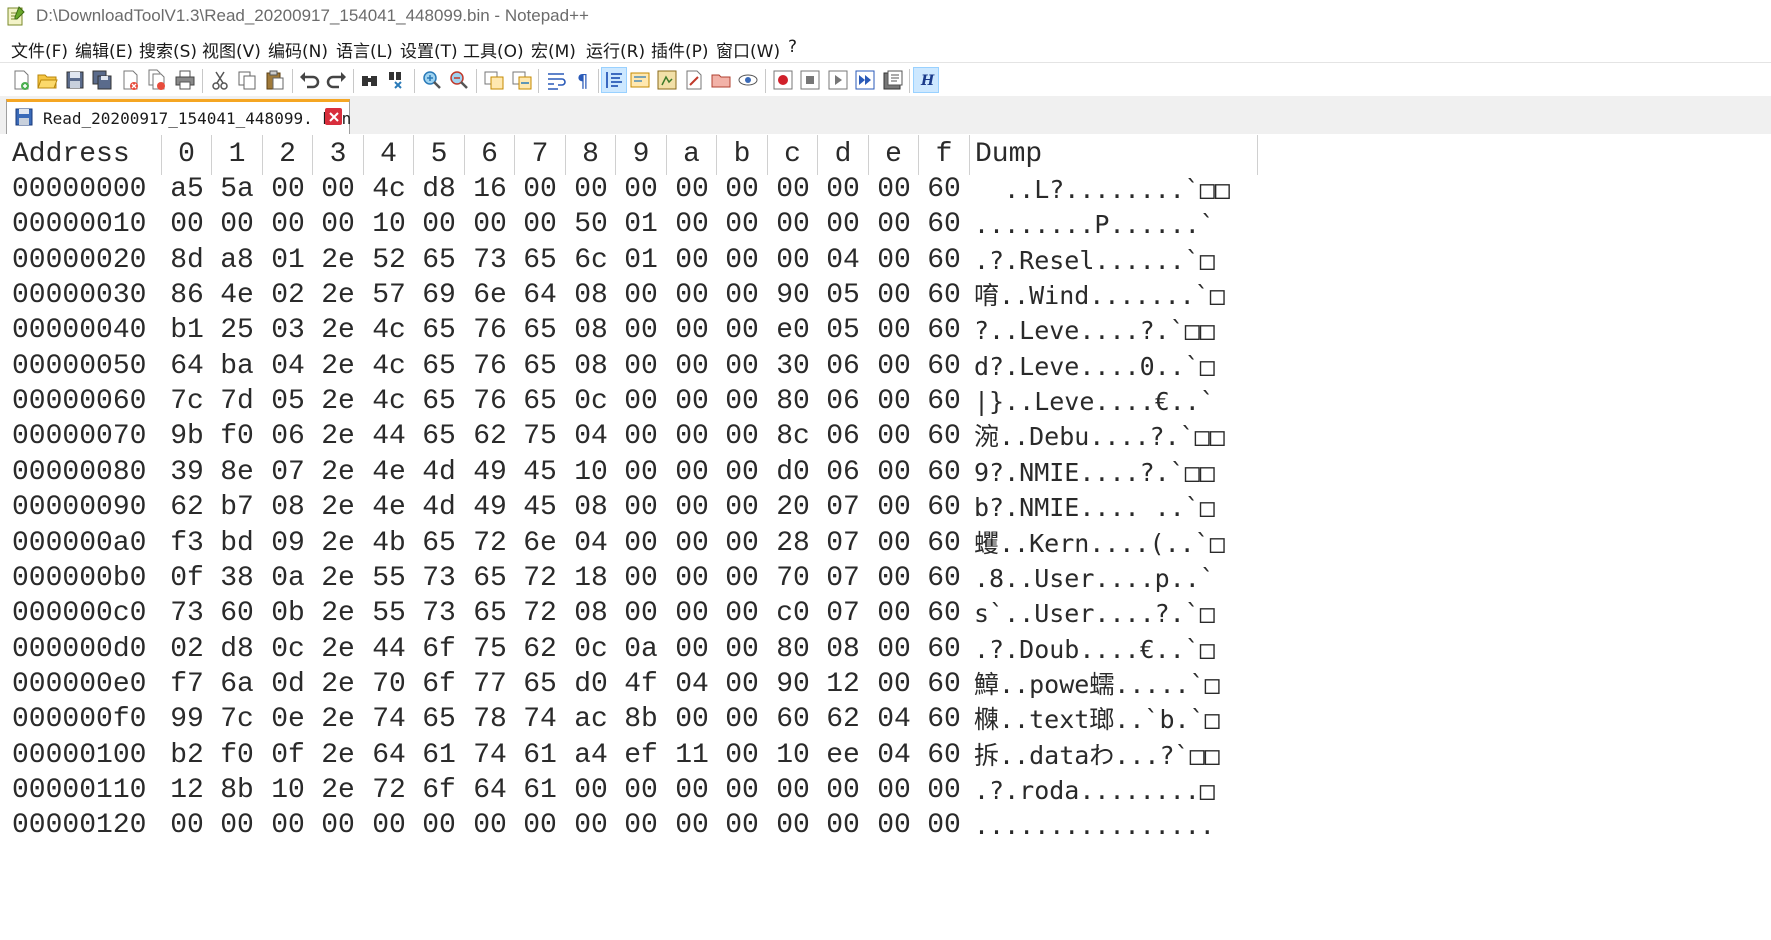 The height and width of the screenshot is (940, 1771). Describe the element at coordinates (793, 367) in the screenshot. I see `hex-byte: 30` at that location.